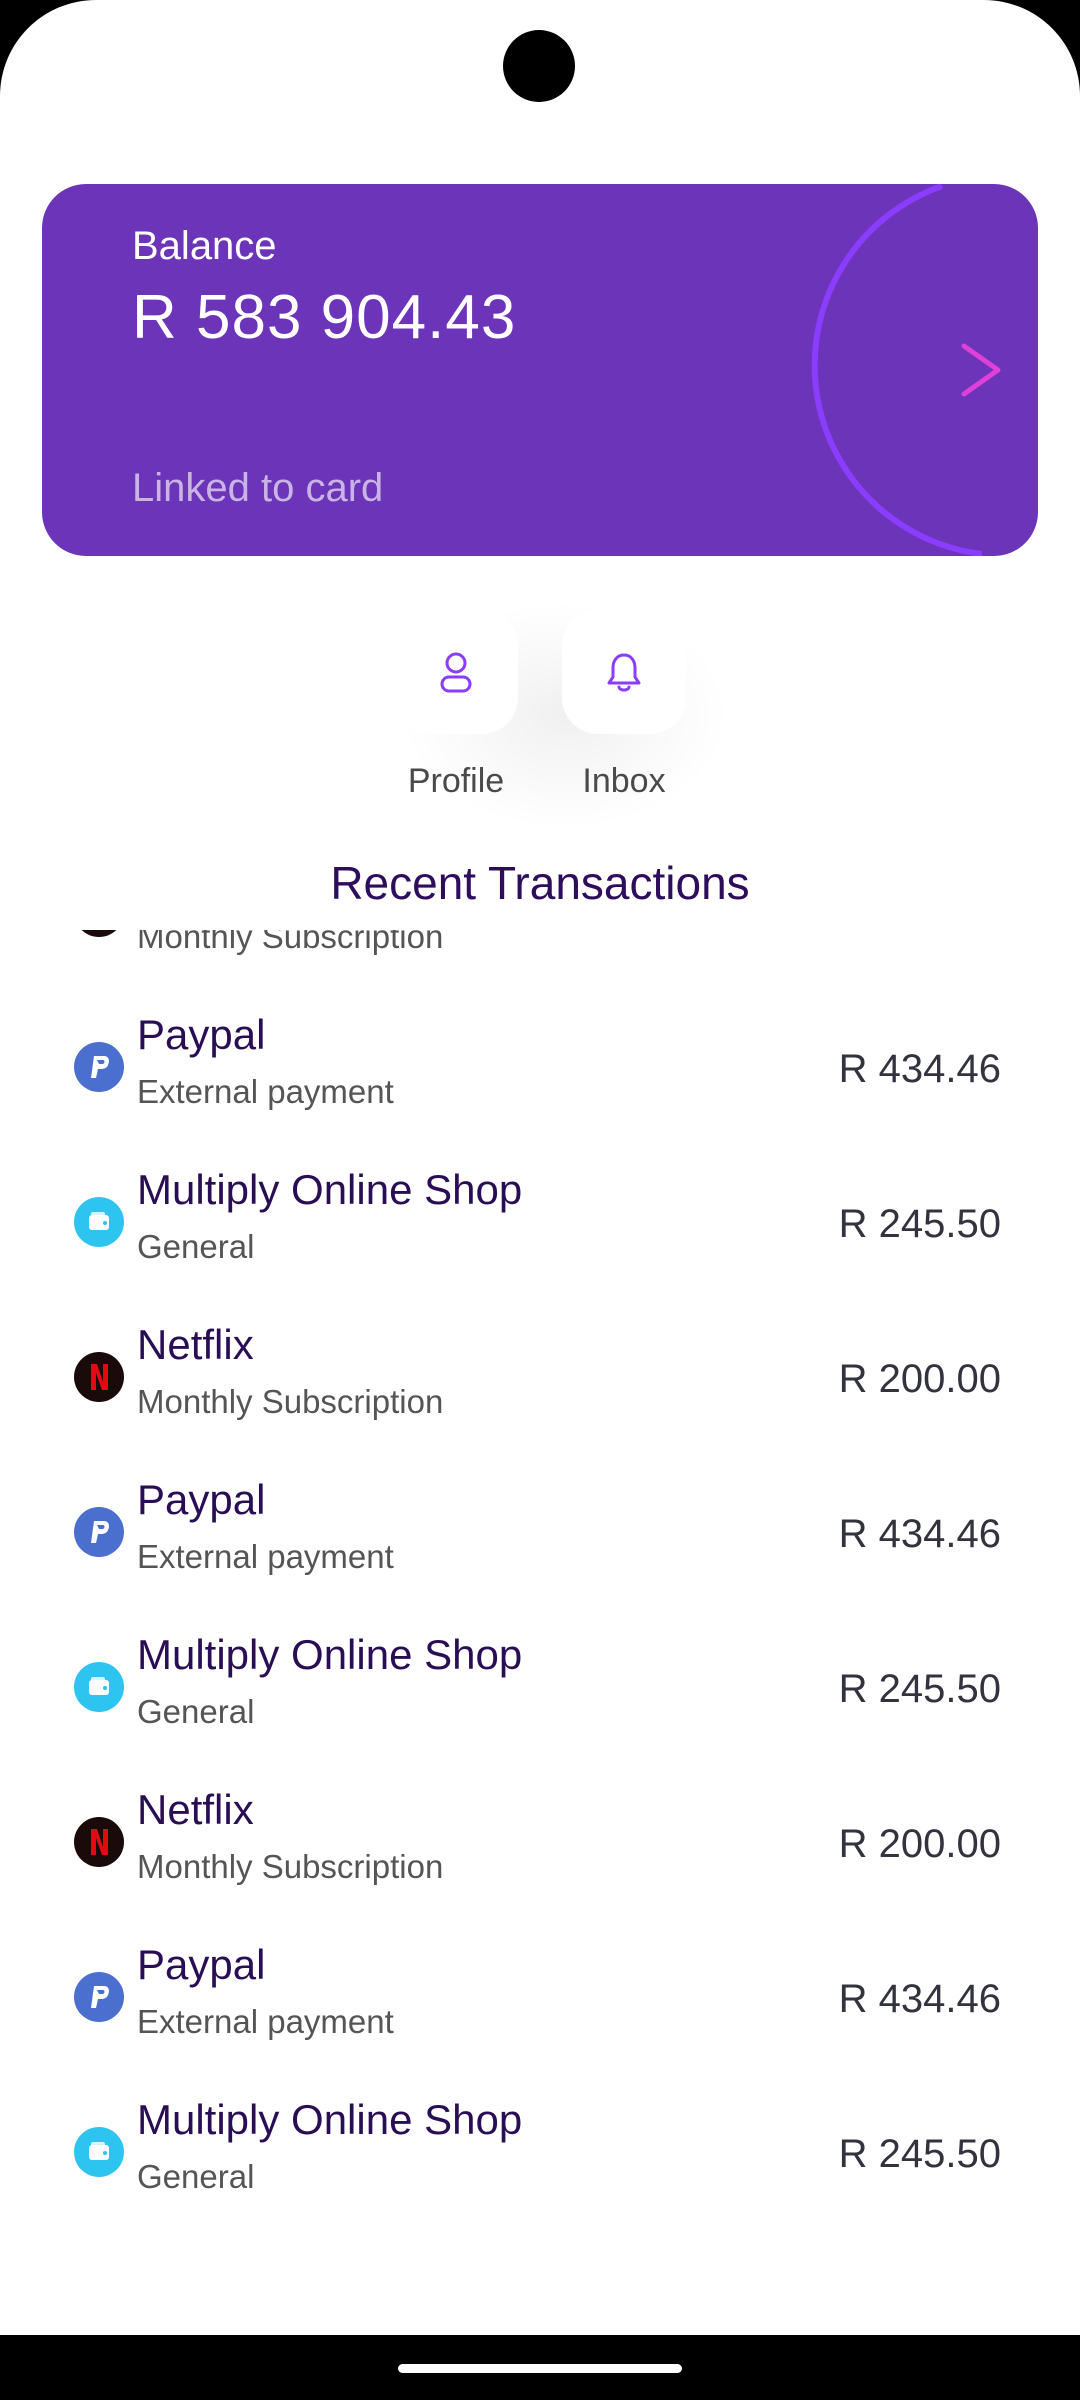 The width and height of the screenshot is (1080, 2400). I want to click on home-indicator, so click(540, 2368).